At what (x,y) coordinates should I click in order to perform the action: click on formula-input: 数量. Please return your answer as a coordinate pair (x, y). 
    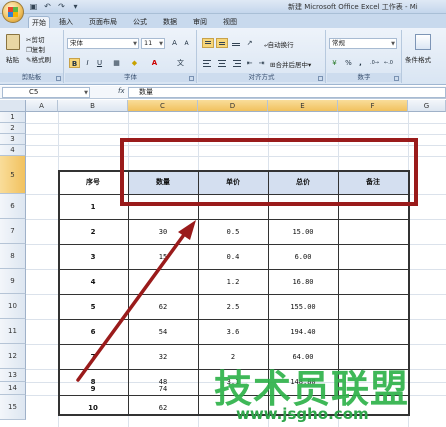
    Looking at the image, I should click on (287, 92).